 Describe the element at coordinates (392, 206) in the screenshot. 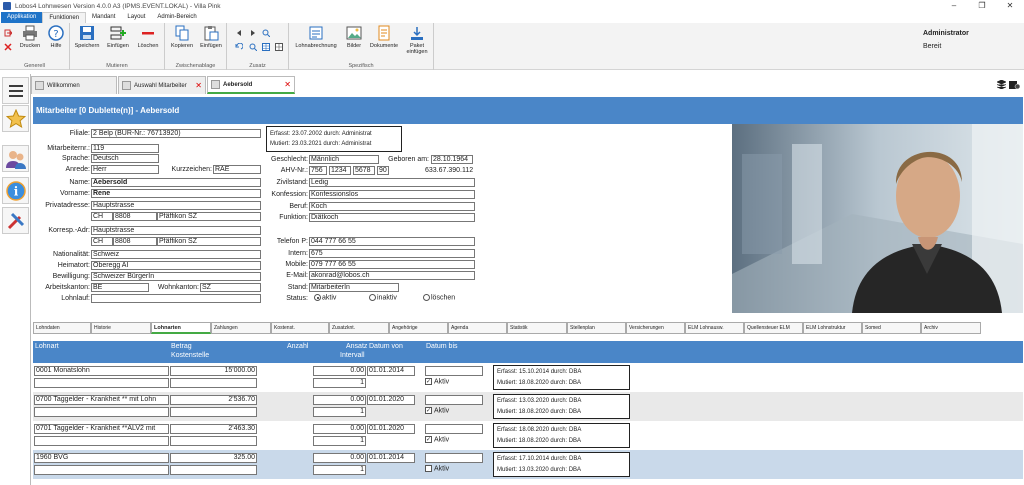

I see `beruf-field: Koch` at that location.